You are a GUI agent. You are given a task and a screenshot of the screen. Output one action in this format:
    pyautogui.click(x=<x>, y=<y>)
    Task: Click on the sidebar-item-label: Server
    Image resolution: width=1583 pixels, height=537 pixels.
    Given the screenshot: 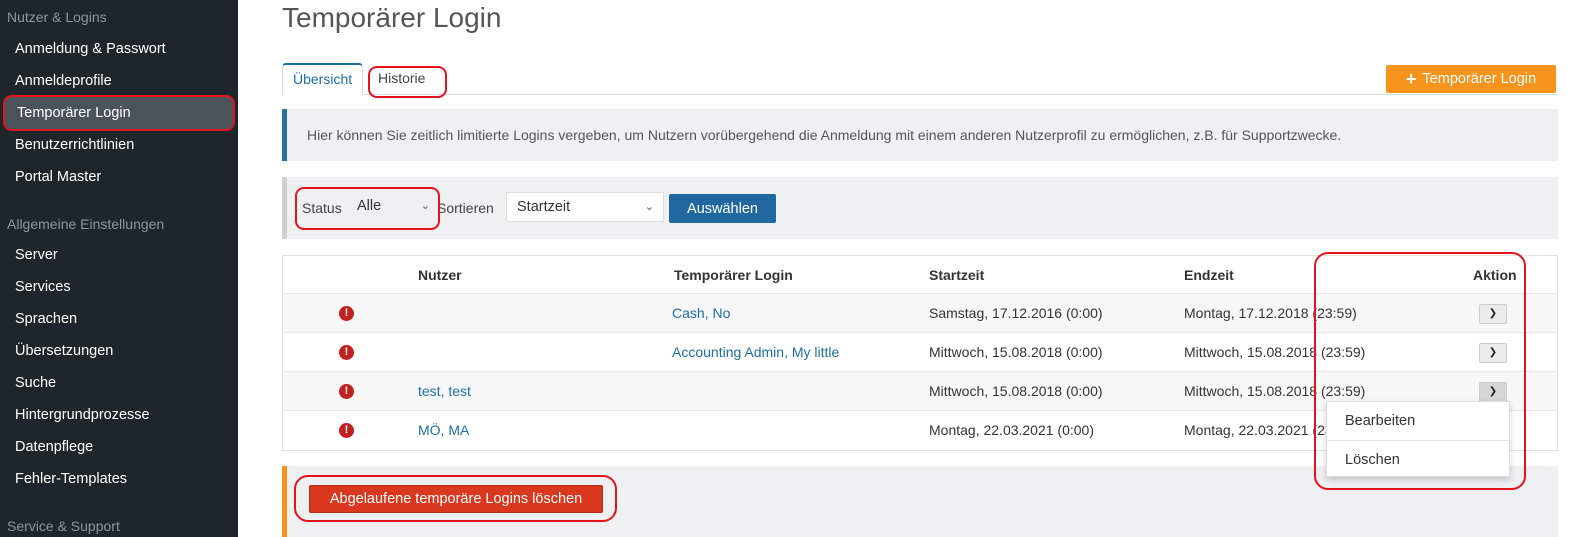 What is the action you would take?
    pyautogui.click(x=36, y=255)
    